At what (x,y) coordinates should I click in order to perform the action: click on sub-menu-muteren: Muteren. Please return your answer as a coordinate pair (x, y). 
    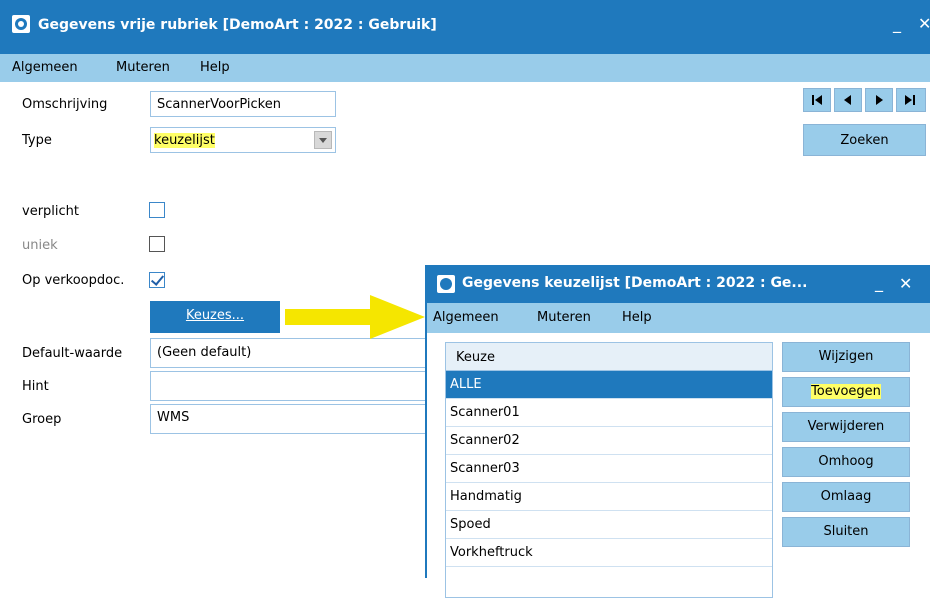
    Looking at the image, I should click on (564, 317).